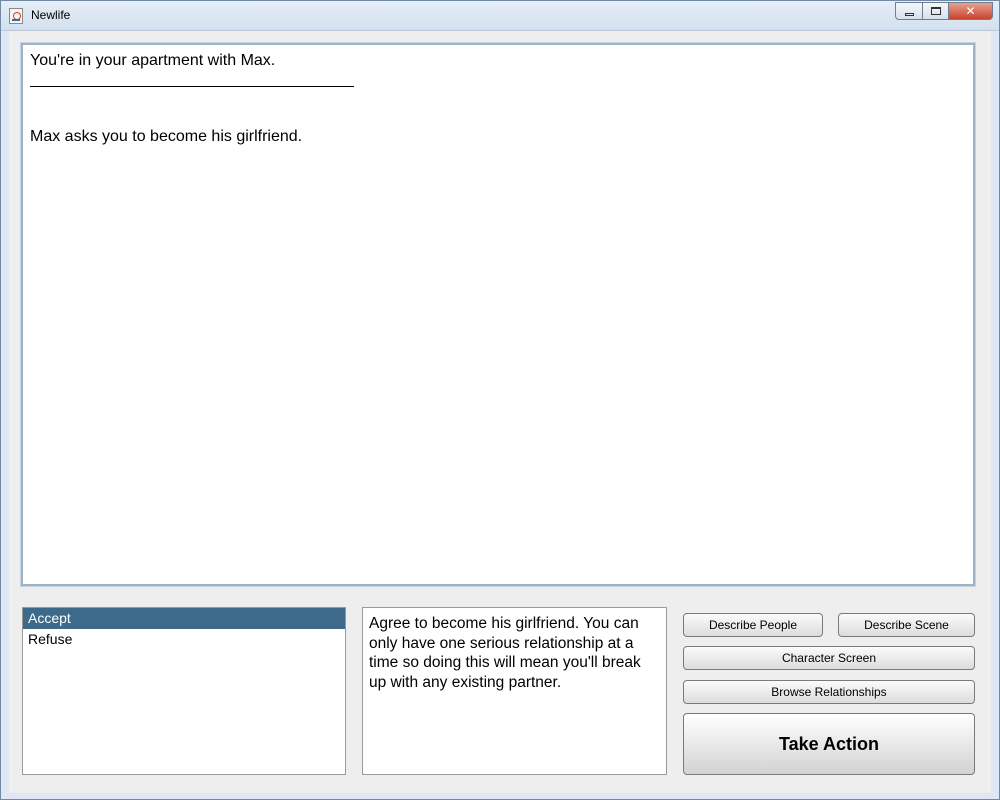 The width and height of the screenshot is (1000, 800). Describe the element at coordinates (192, 86) in the screenshot. I see `story-divider` at that location.